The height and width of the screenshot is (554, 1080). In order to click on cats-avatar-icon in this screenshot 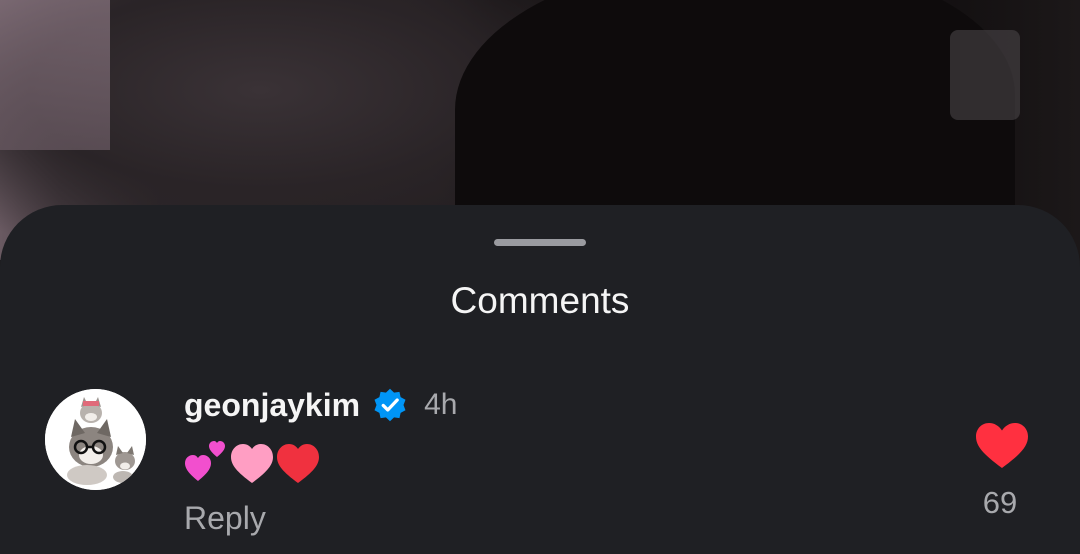, I will do `click(95, 439)`.